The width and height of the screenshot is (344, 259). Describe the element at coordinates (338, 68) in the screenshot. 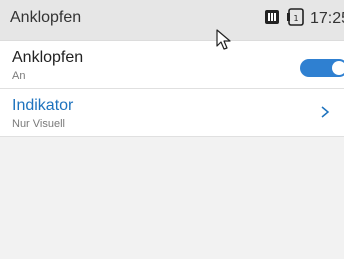

I see `toggle-knob` at that location.